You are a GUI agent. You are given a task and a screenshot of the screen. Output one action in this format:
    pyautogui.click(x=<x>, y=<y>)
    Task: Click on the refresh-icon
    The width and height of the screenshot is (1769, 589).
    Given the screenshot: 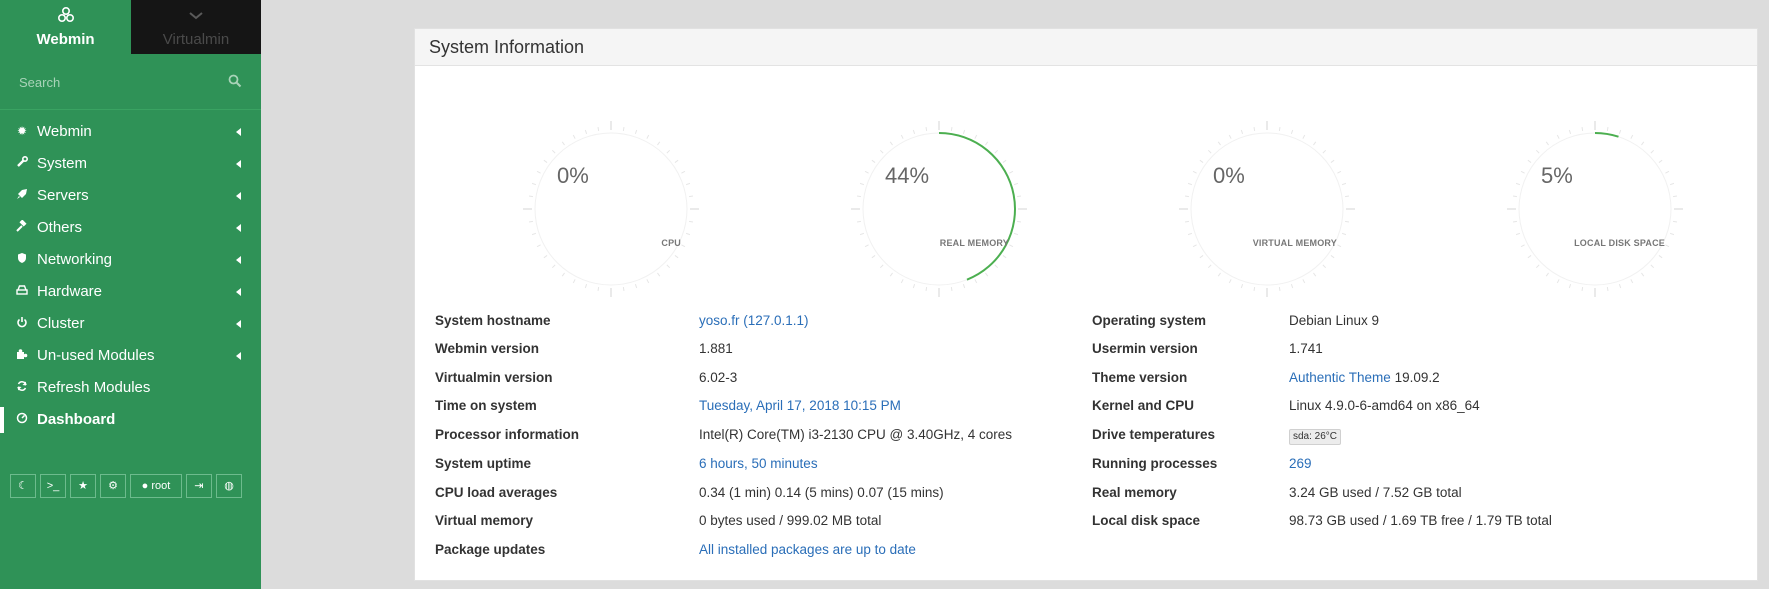 What is the action you would take?
    pyautogui.click(x=22, y=387)
    